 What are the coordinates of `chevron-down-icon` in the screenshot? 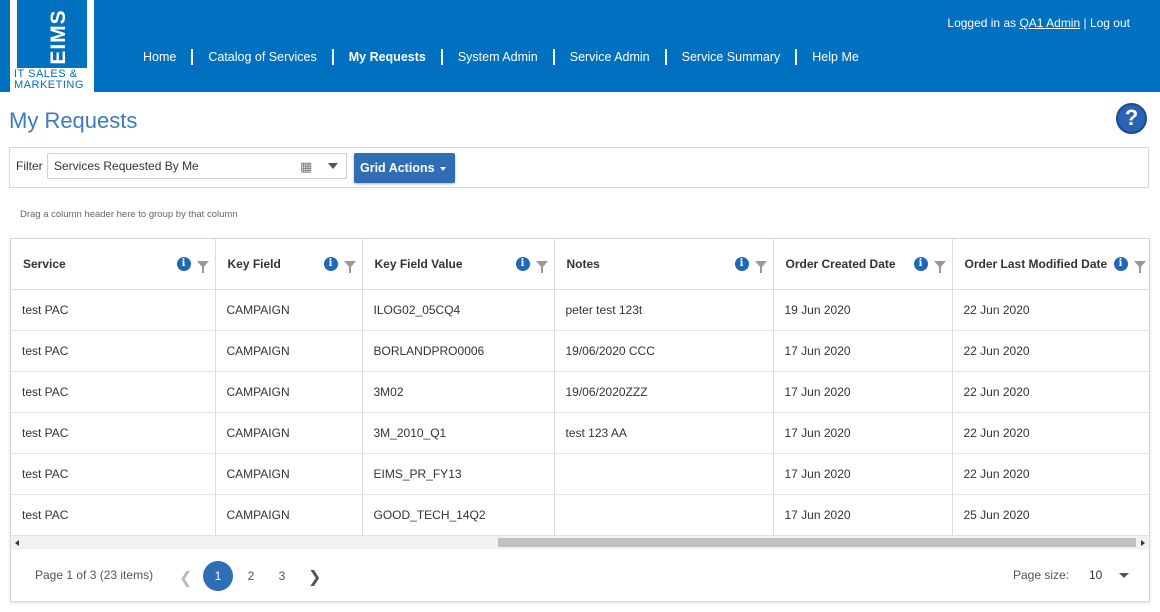 It's located at (333, 166).